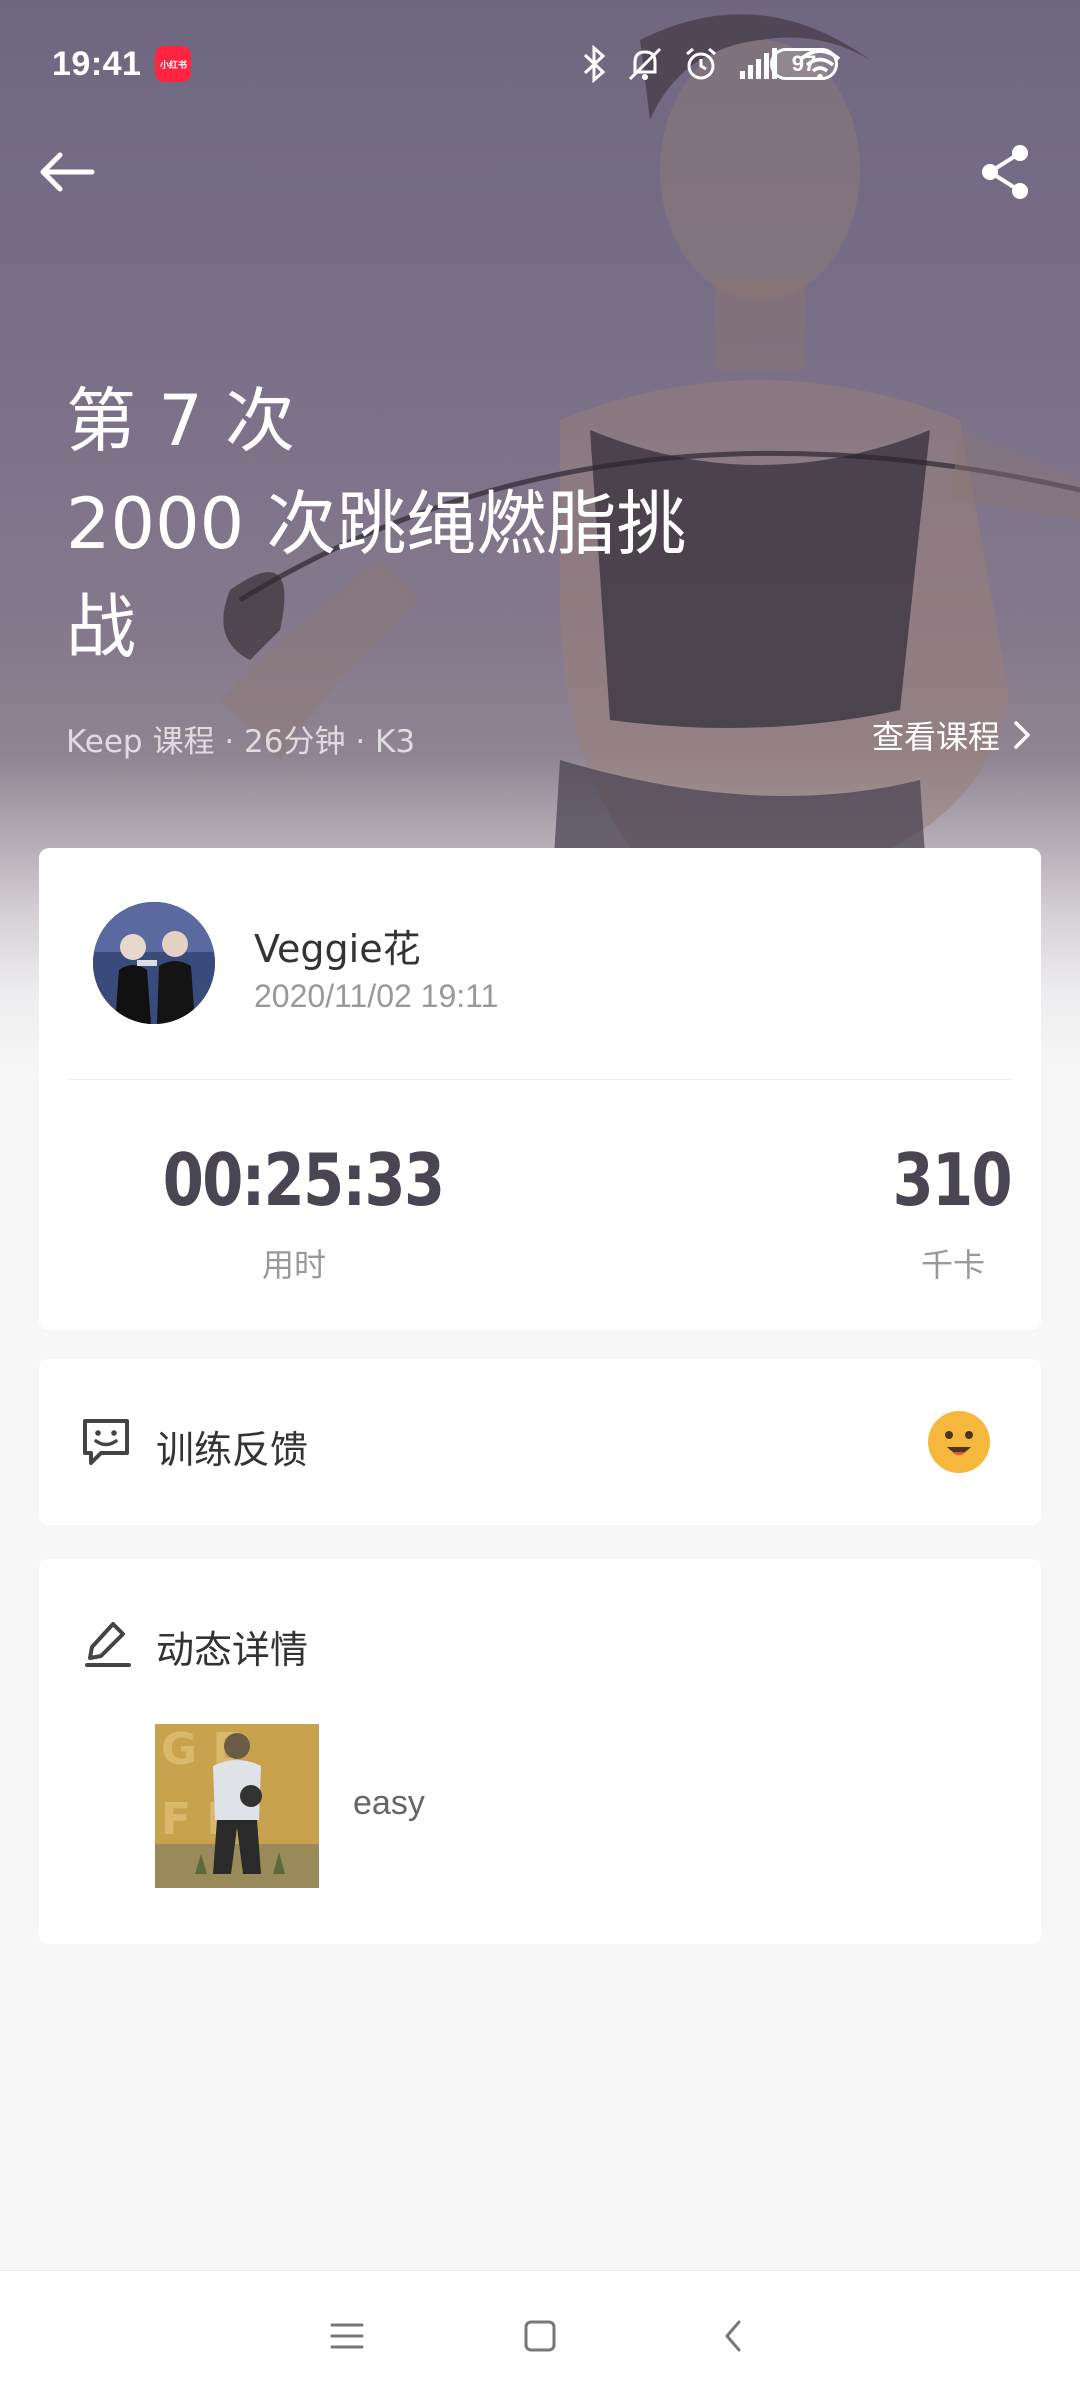 This screenshot has width=1080, height=2400. What do you see at coordinates (959, 1442) in the screenshot?
I see `smiling-face-icon` at bounding box center [959, 1442].